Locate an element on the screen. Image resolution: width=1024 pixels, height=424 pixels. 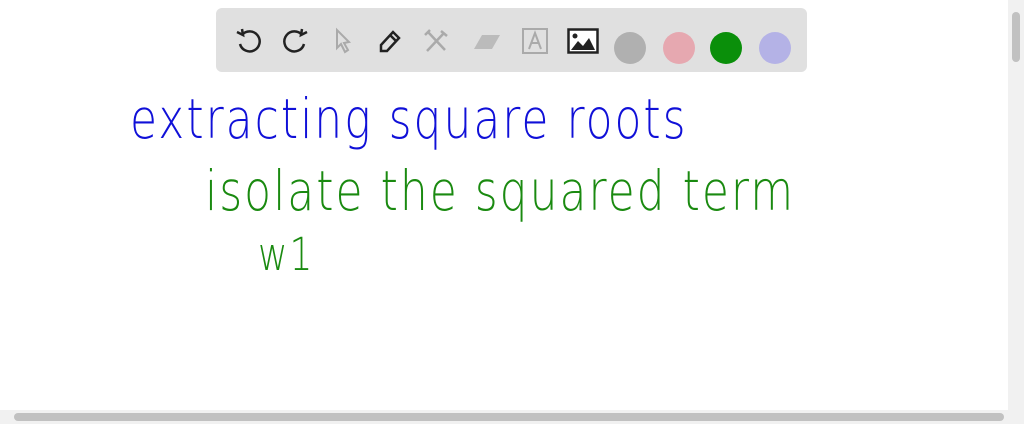
pen-icon is located at coordinates (390, 41).